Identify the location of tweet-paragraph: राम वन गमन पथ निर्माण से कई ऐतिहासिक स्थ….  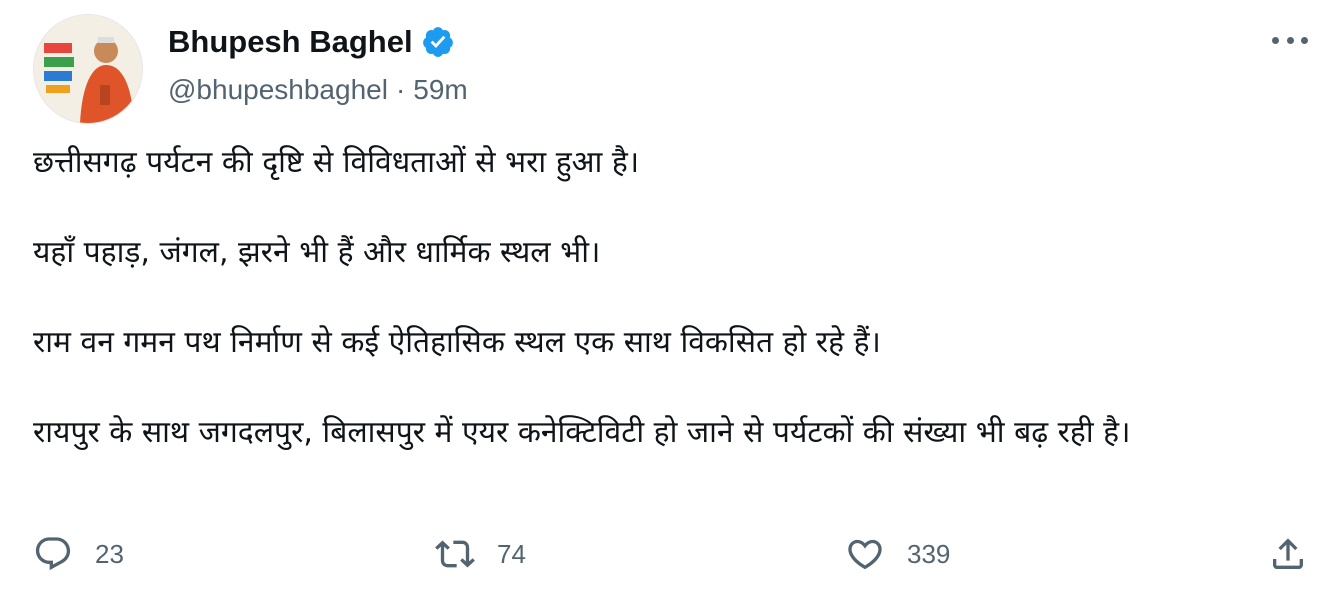
(457, 342).